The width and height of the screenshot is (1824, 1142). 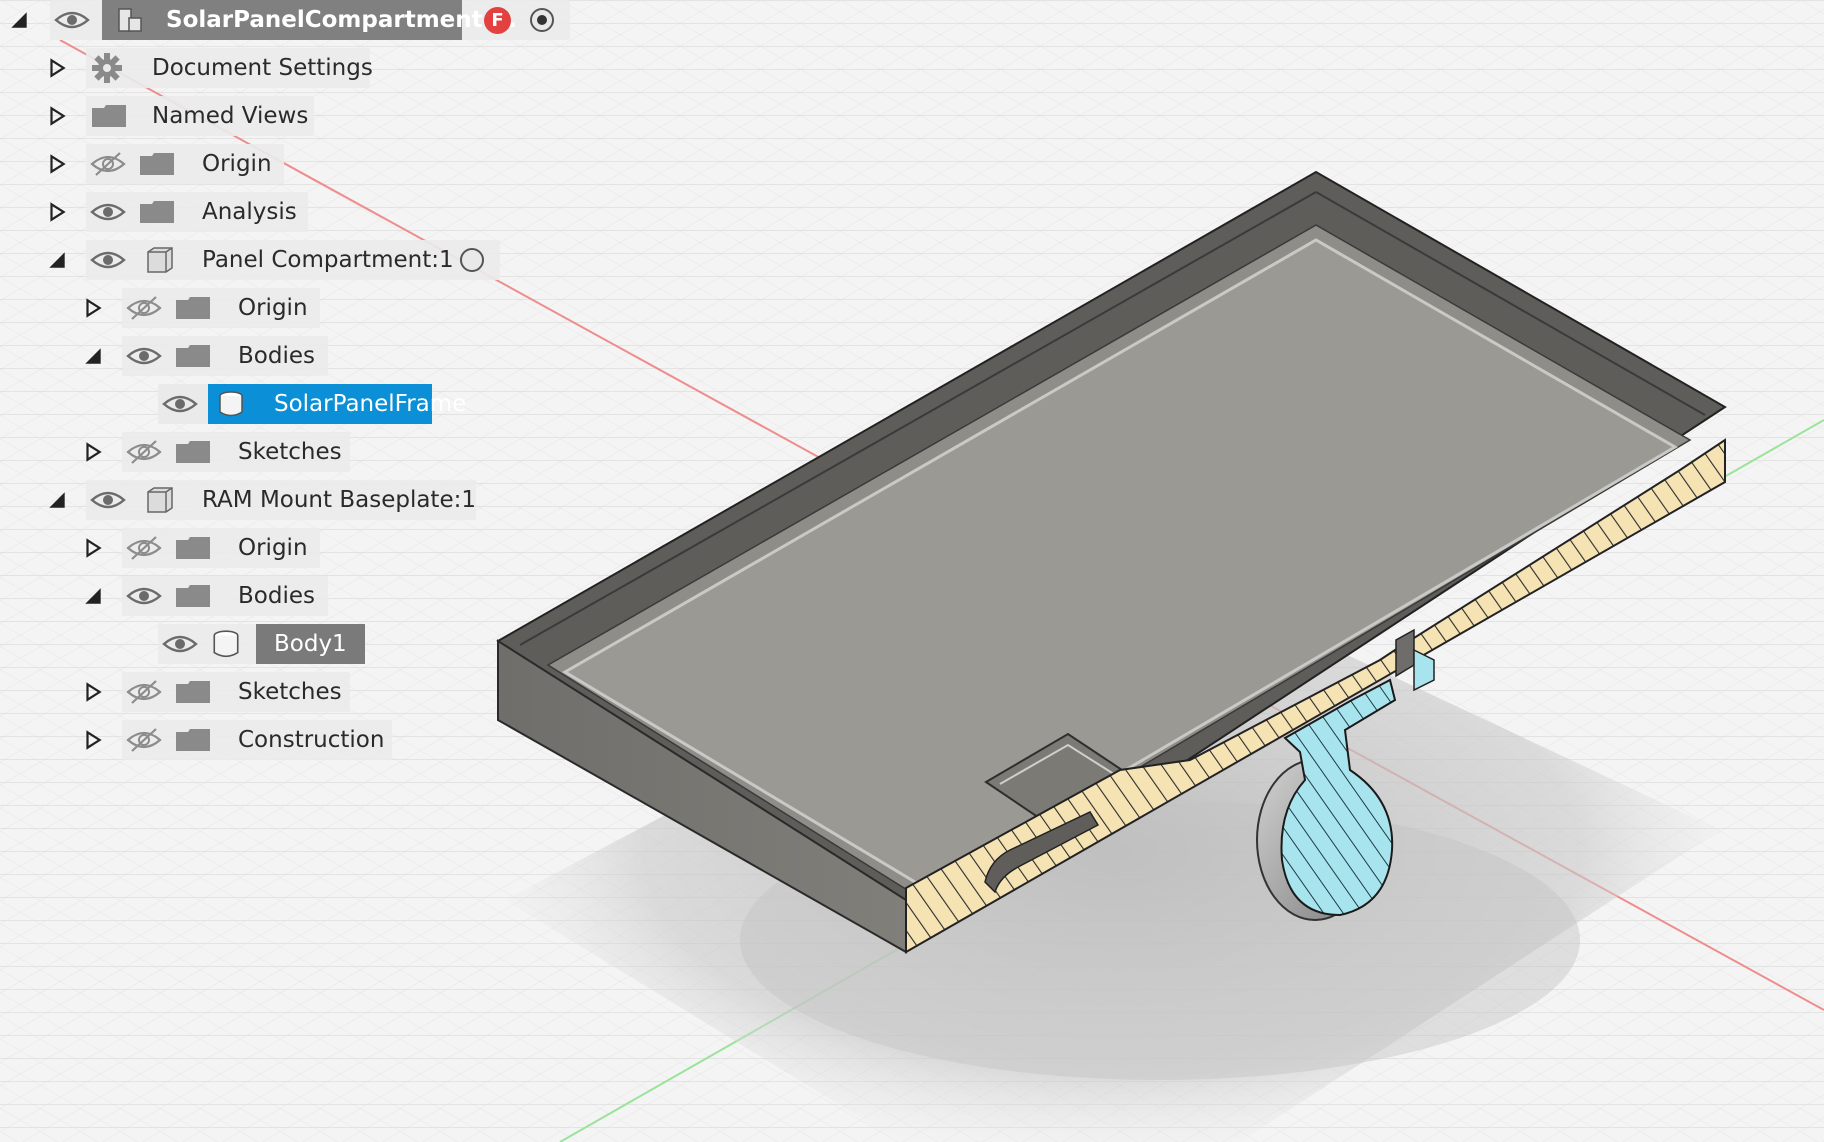 I want to click on browser-item-panel-compartment: Panel Compartment:1, so click(x=250, y=260).